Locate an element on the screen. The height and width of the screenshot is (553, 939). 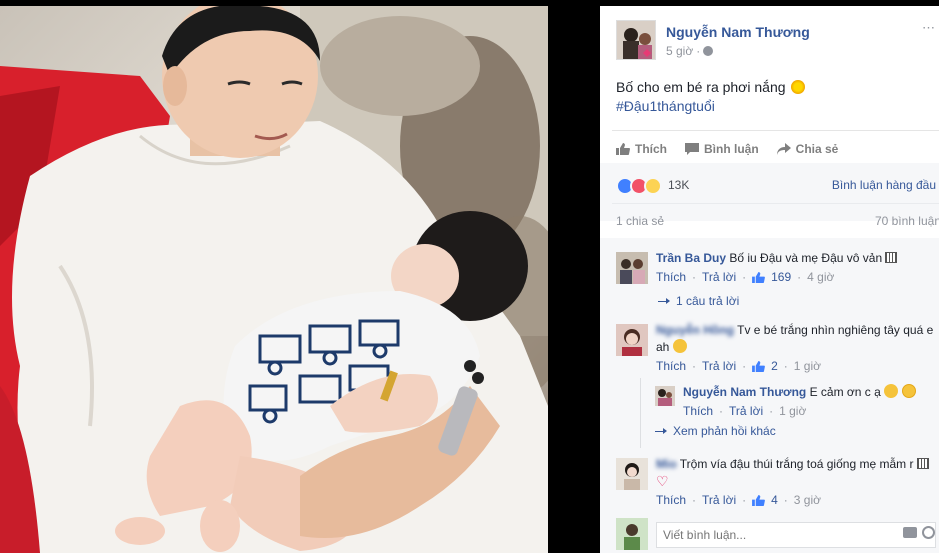
reaction-count: 13K is located at coordinates (678, 185).